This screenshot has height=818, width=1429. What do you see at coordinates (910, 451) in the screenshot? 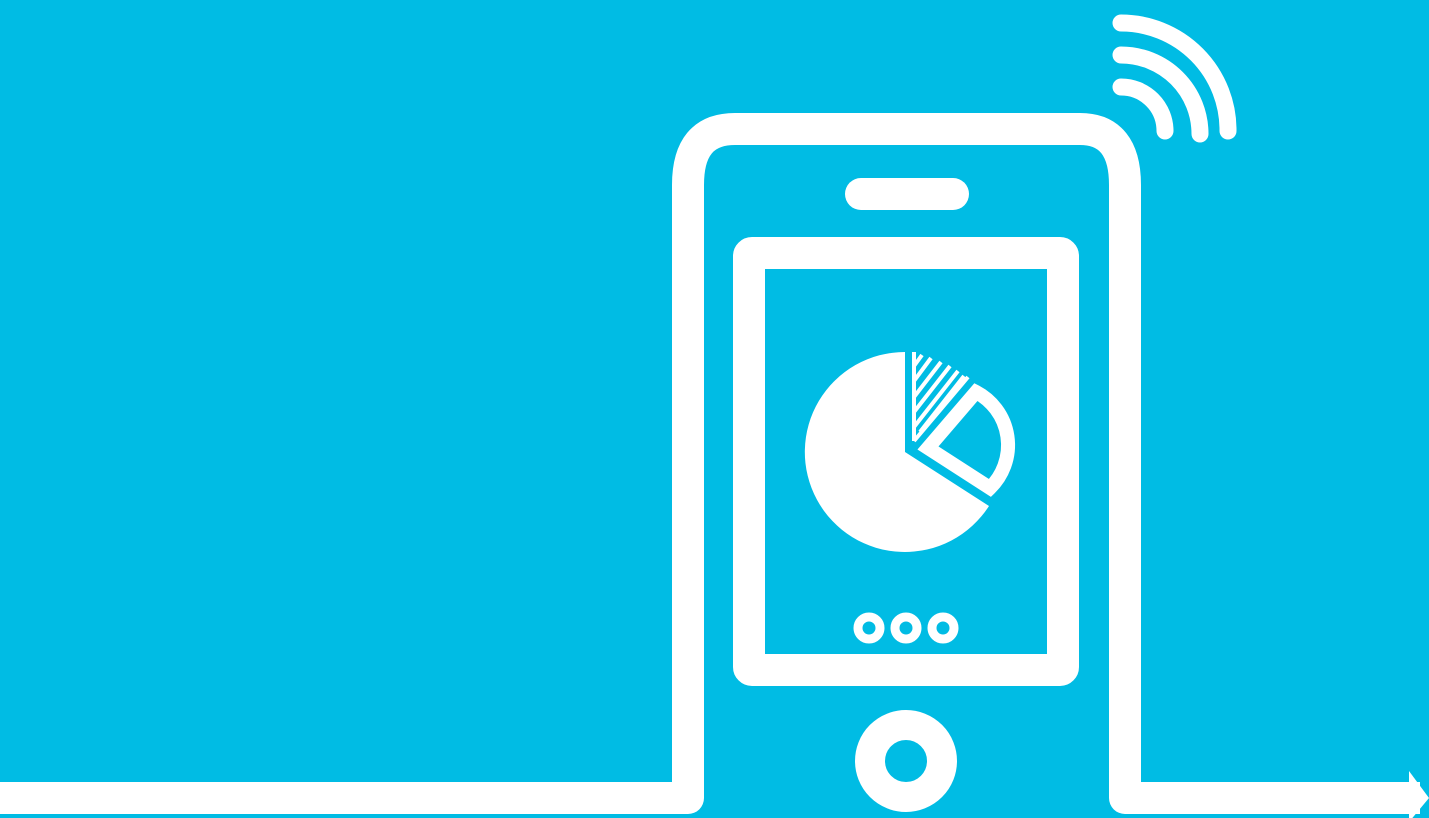
I see `pie-chart-icon` at bounding box center [910, 451].